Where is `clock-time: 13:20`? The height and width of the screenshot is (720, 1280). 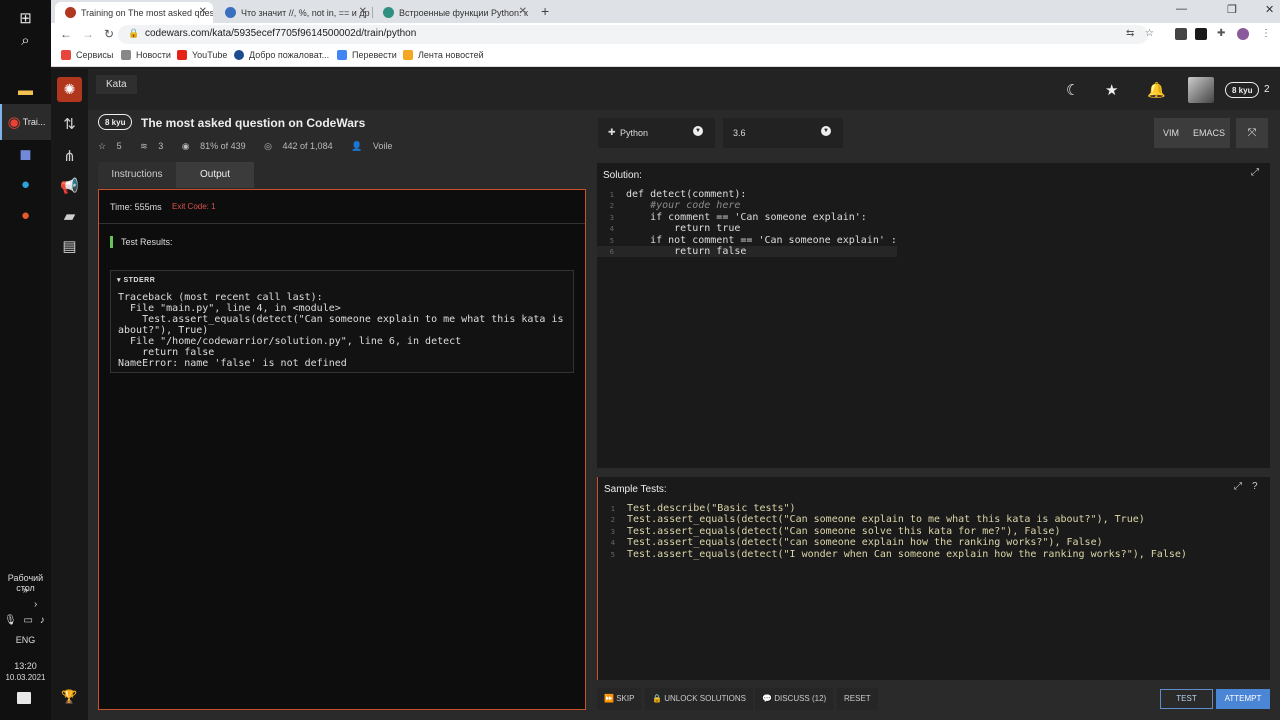 clock-time: 13:20 is located at coordinates (25, 666).